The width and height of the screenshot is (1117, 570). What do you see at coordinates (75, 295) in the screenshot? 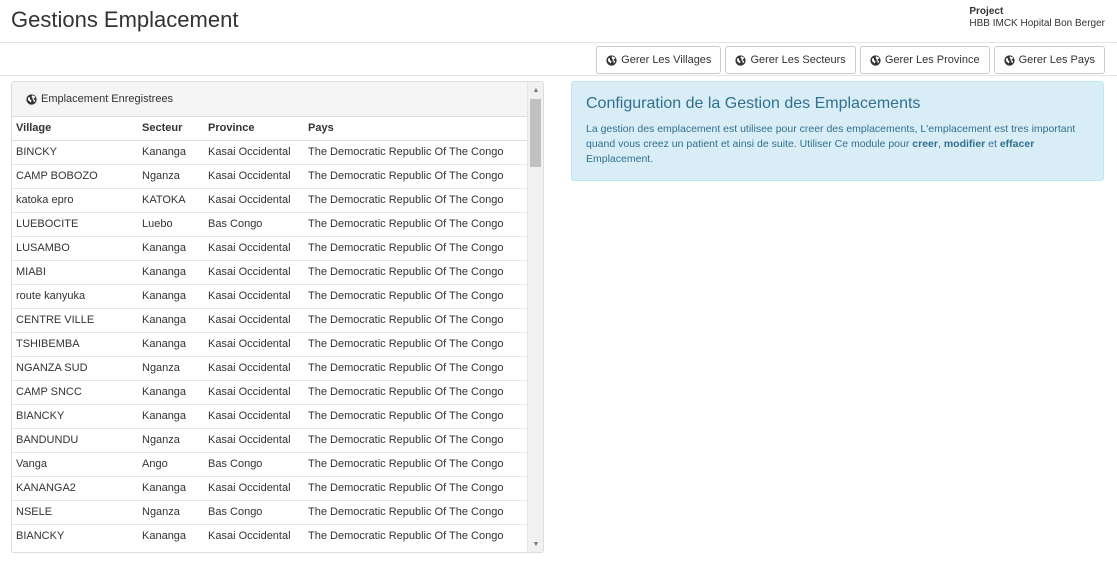
I see `cell-village: route kanyuka` at bounding box center [75, 295].